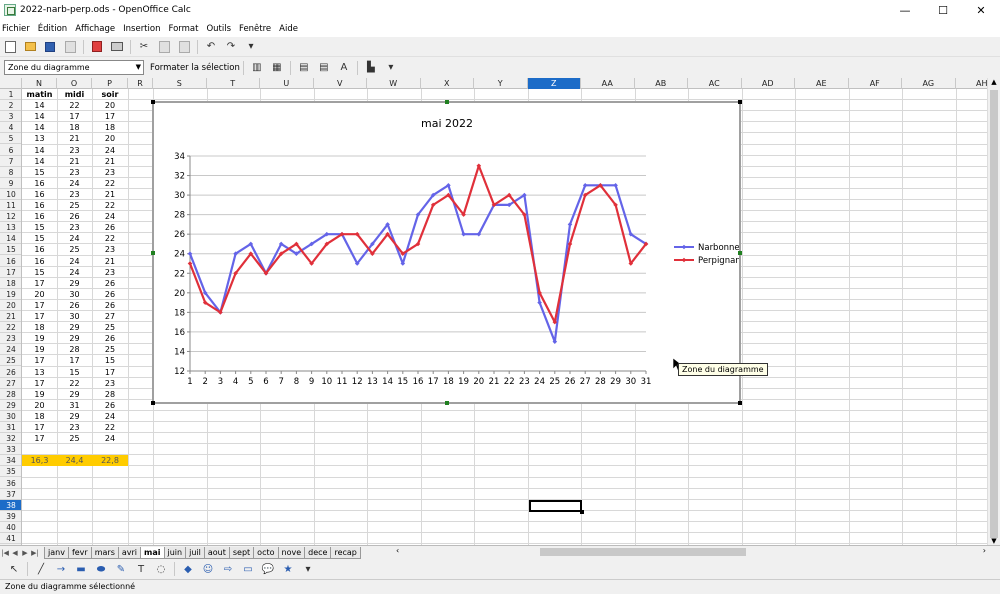  I want to click on flowchart-icon: ▭, so click(248, 569).